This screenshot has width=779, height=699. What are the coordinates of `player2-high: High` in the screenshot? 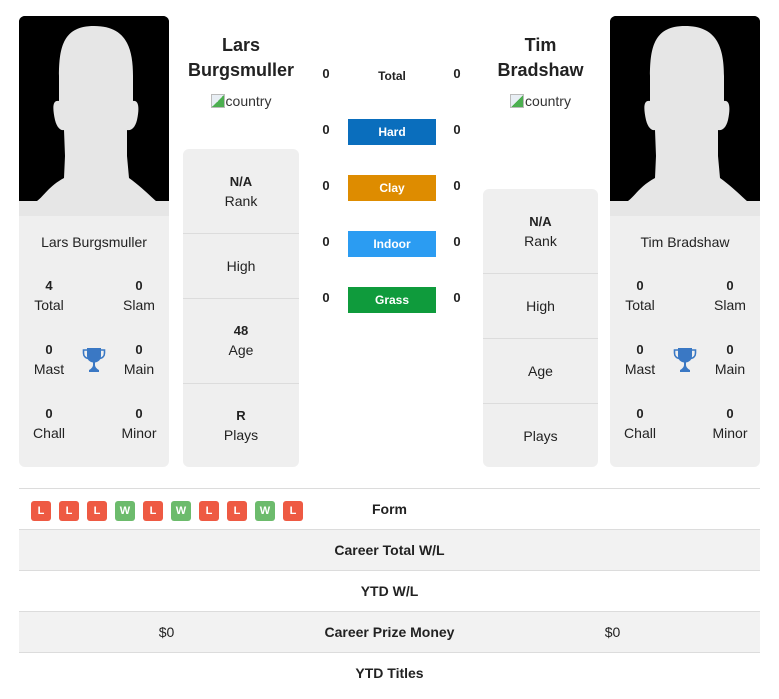 It's located at (540, 306).